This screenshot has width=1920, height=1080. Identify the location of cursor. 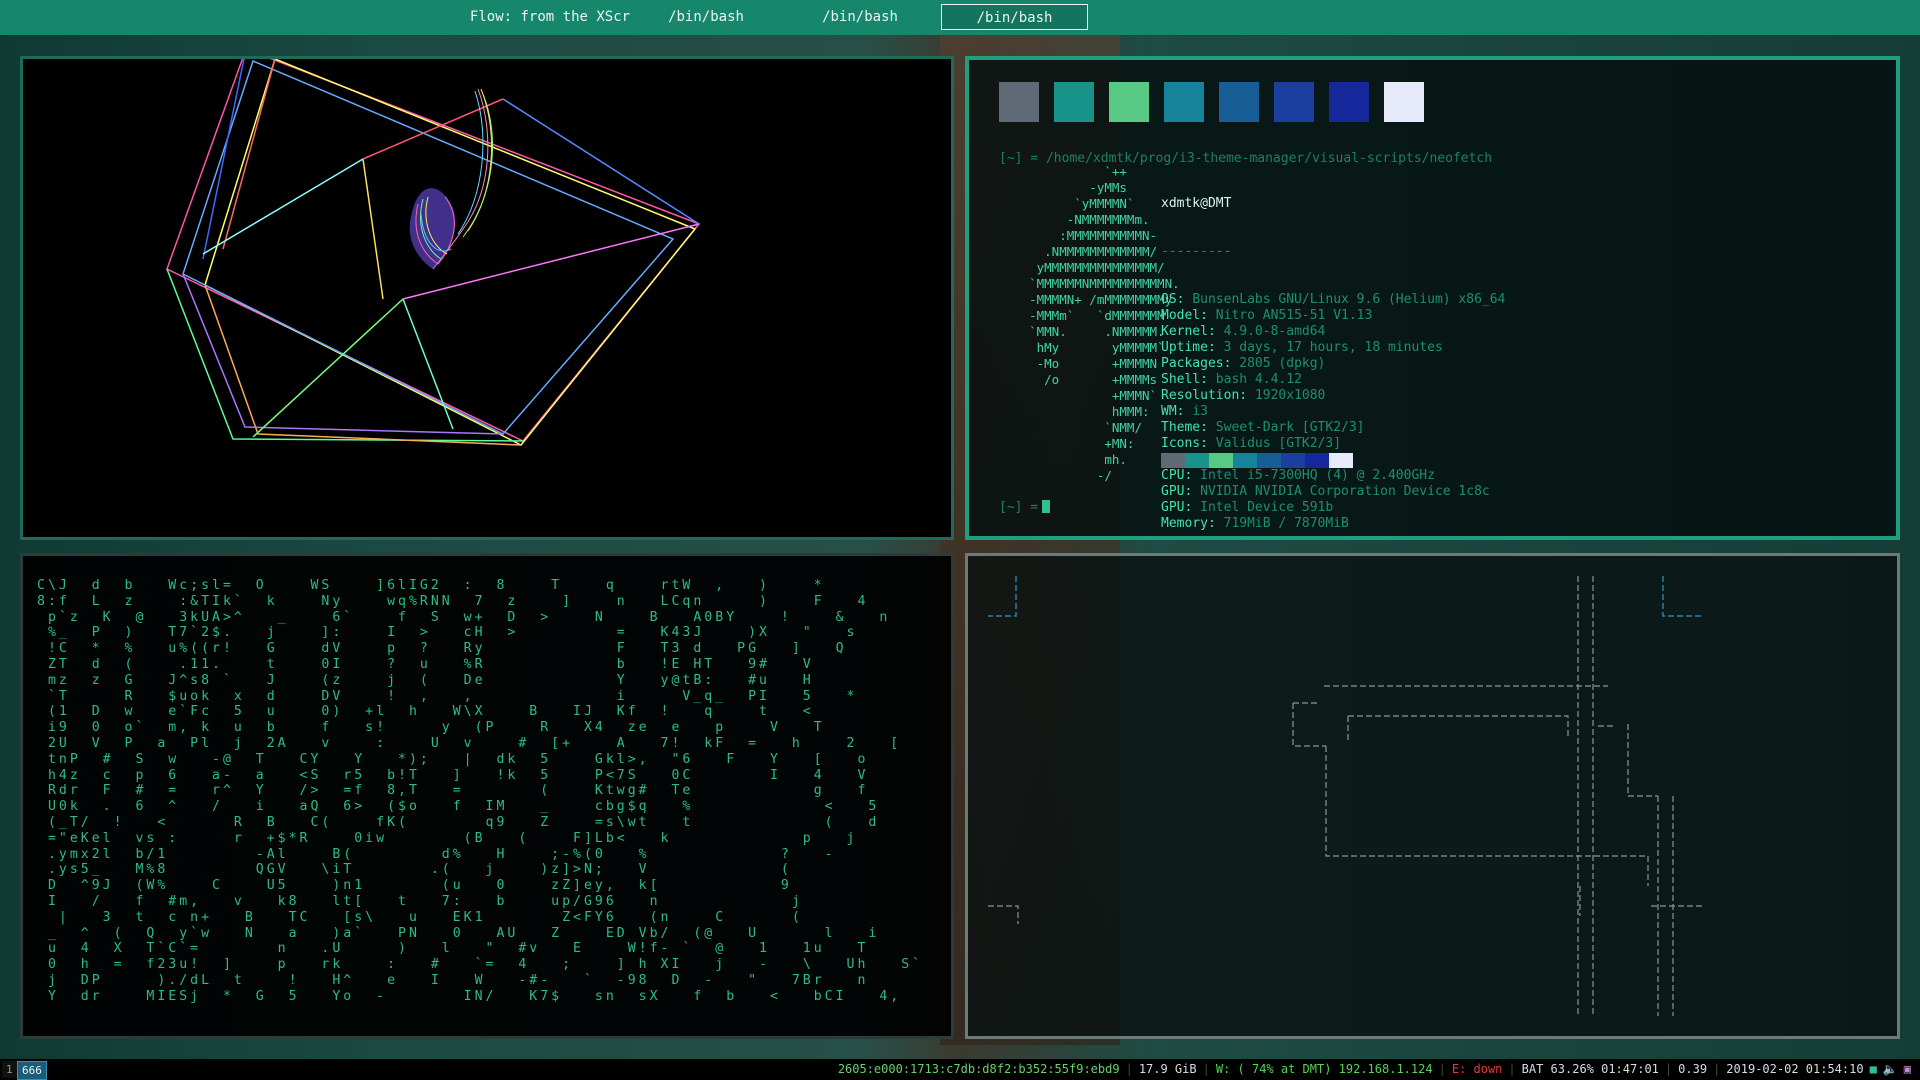
(1046, 506).